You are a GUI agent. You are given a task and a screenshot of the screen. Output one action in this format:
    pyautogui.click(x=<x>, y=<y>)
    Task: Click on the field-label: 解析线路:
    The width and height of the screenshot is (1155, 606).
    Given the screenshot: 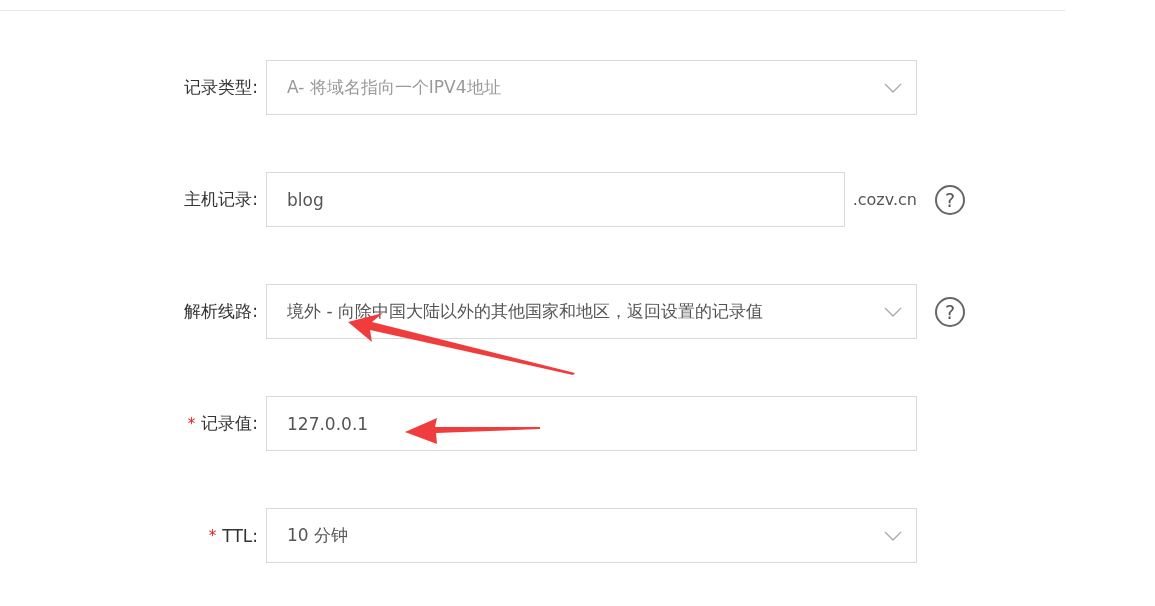 What is the action you would take?
    pyautogui.click(x=221, y=311)
    